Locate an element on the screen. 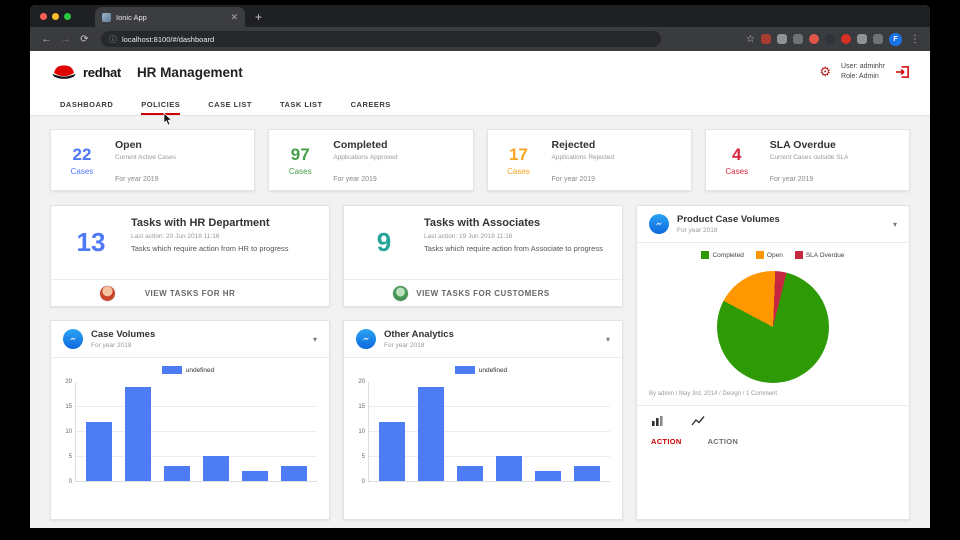  profile-avatar: F is located at coordinates (895, 39).